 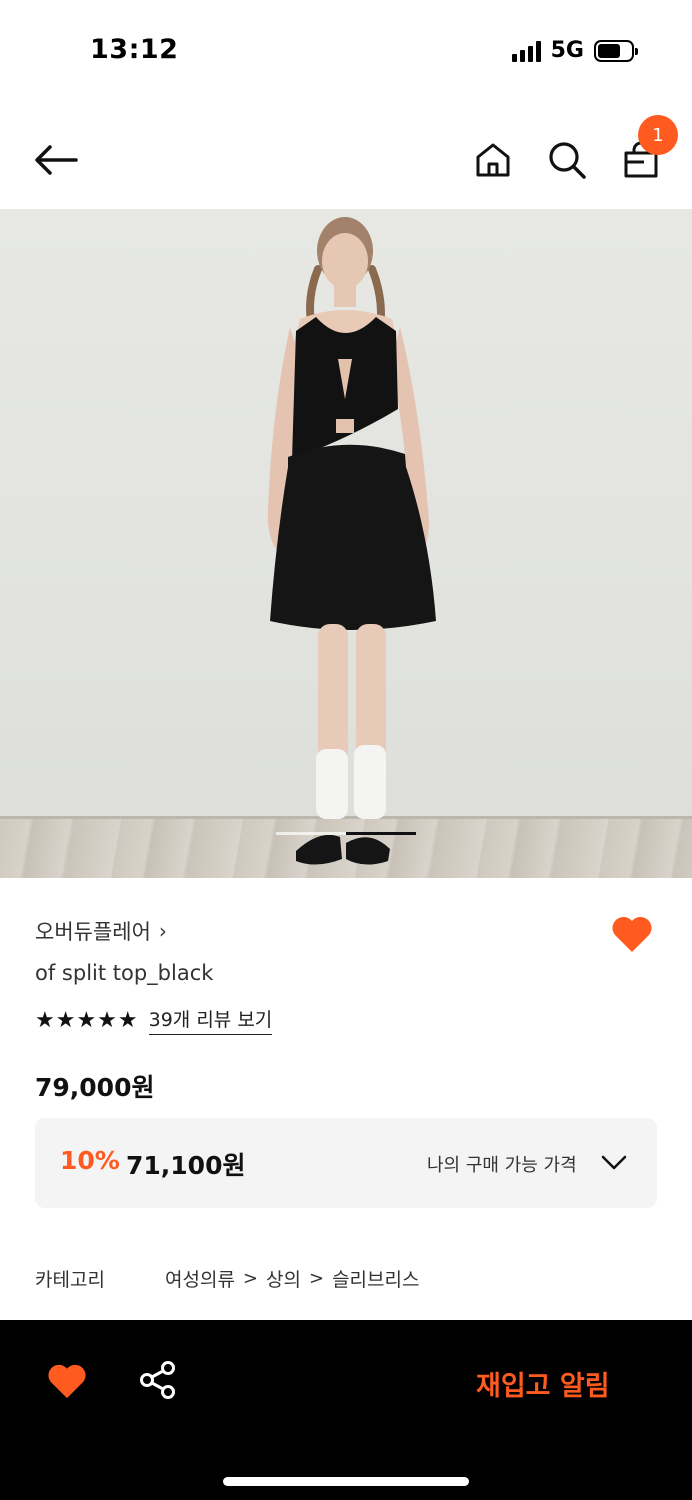 What do you see at coordinates (543, 1383) in the screenshot?
I see `restock-alert-button: 재입고 알림` at bounding box center [543, 1383].